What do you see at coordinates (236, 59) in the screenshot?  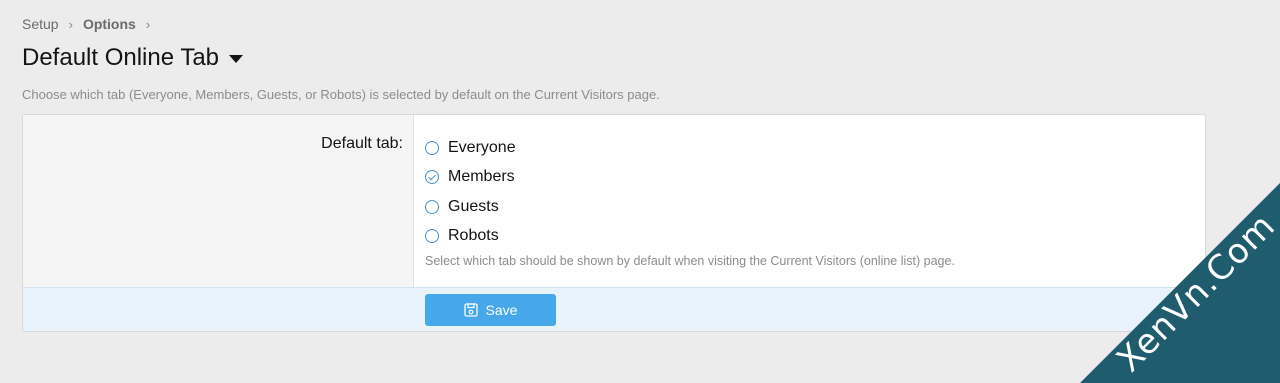 I see `caret-down-icon` at bounding box center [236, 59].